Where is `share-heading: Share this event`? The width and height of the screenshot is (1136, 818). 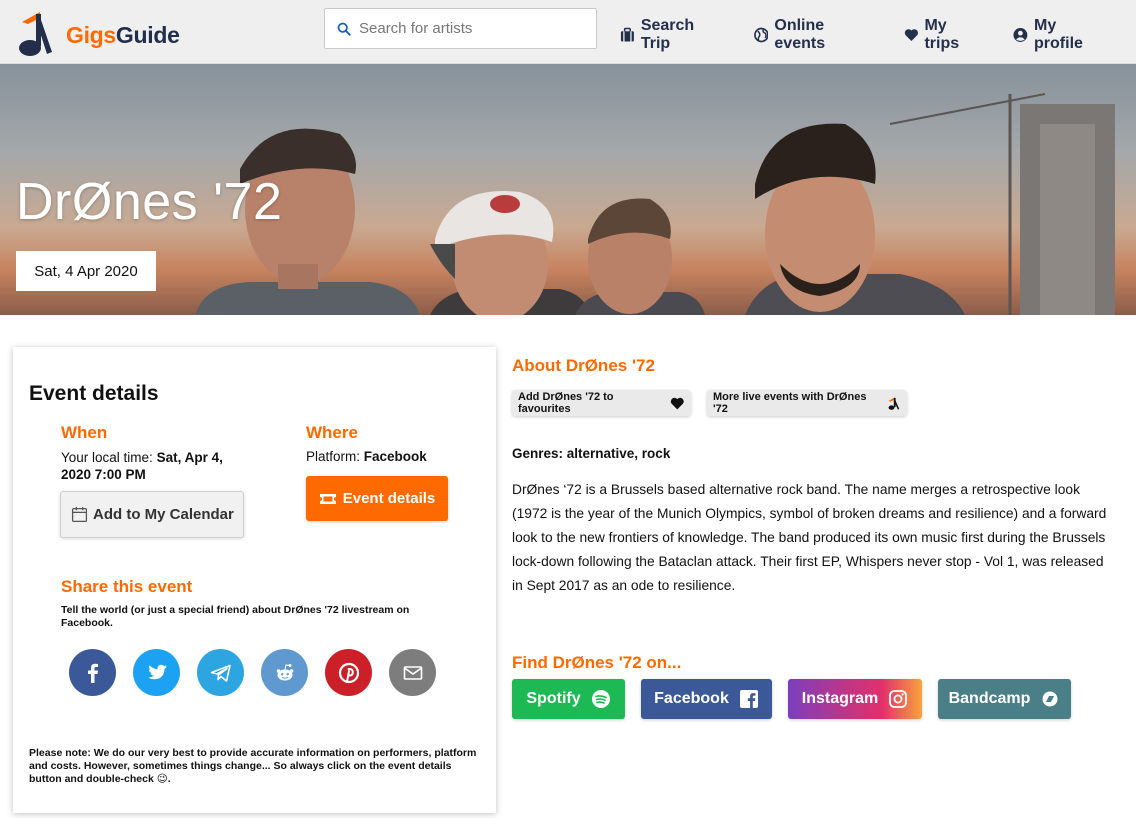 share-heading: Share this event is located at coordinates (127, 586).